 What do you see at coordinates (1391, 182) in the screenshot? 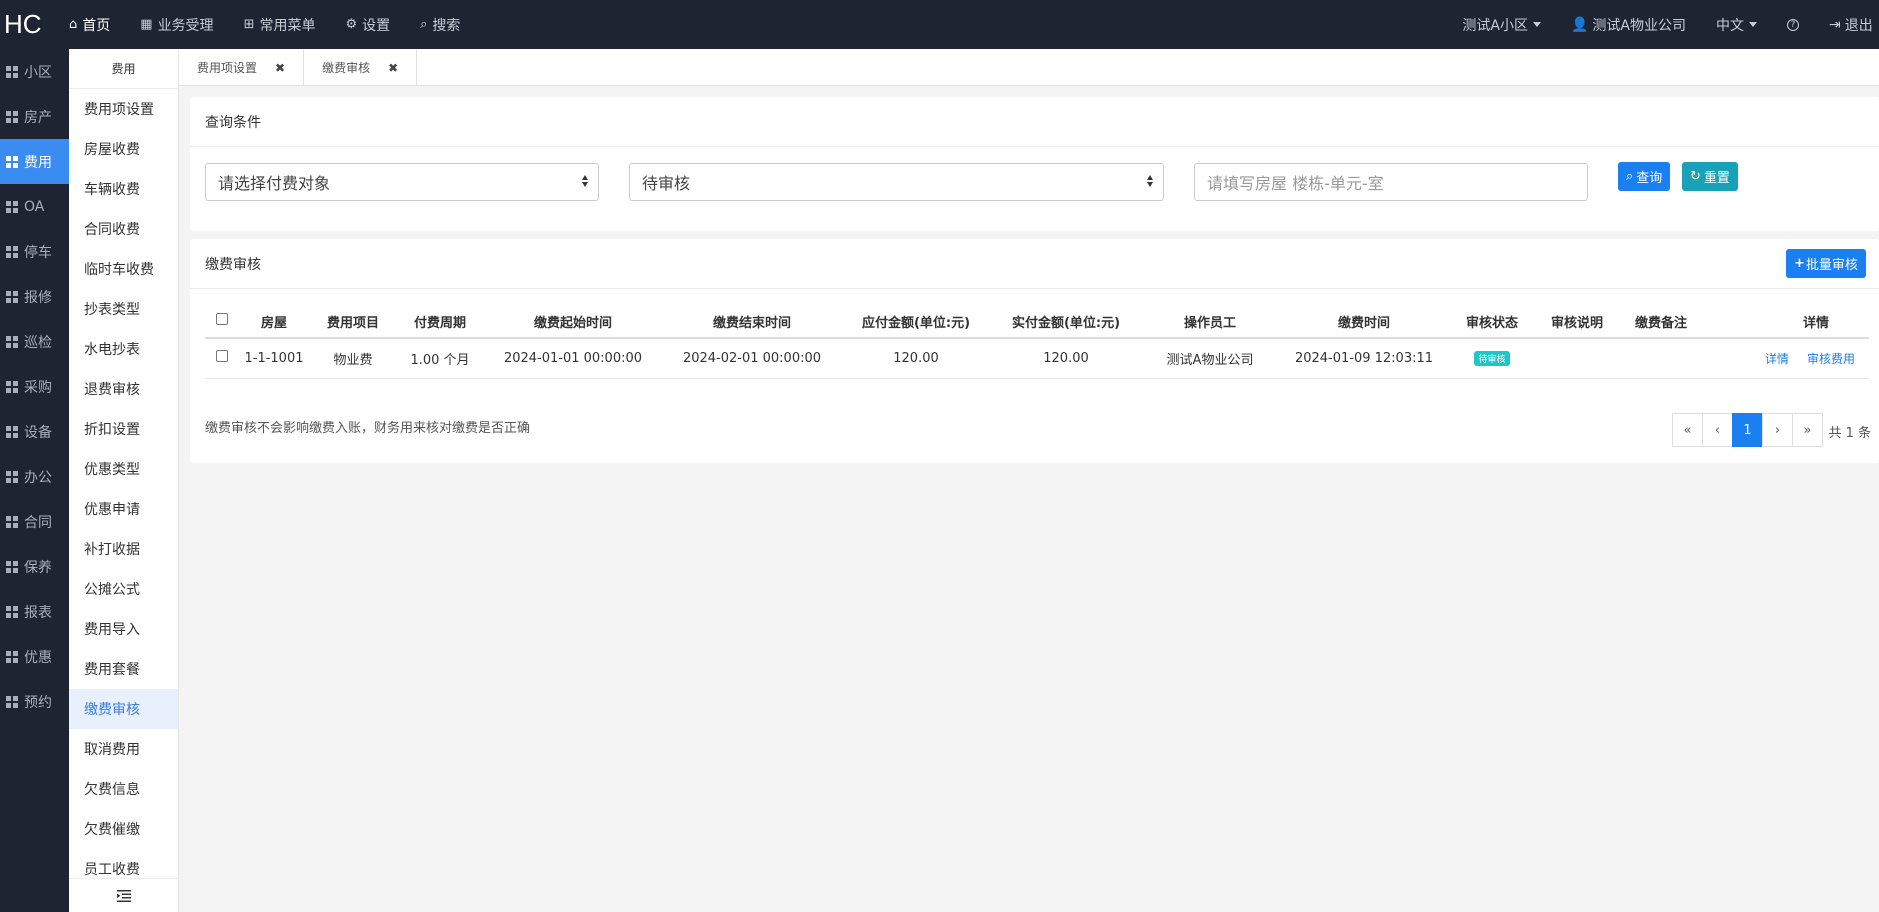
I see `room-input: 请填写房屋 楼栋-单元-室` at bounding box center [1391, 182].